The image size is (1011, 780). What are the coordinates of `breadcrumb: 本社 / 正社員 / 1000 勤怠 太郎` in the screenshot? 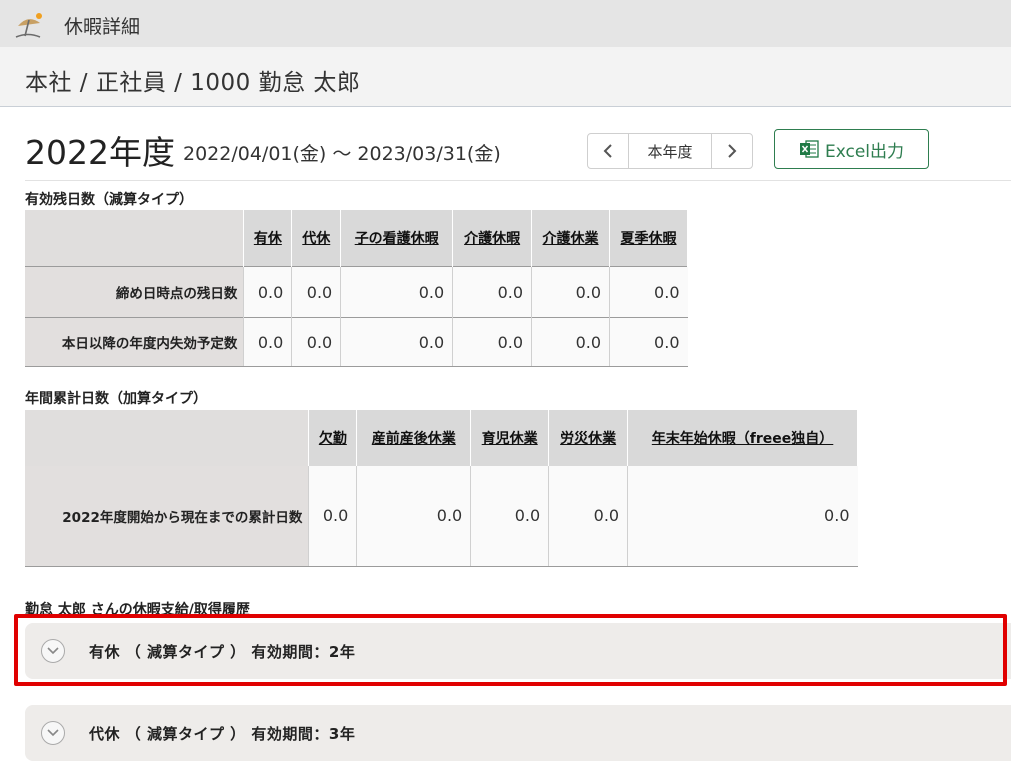 It's located at (505, 77).